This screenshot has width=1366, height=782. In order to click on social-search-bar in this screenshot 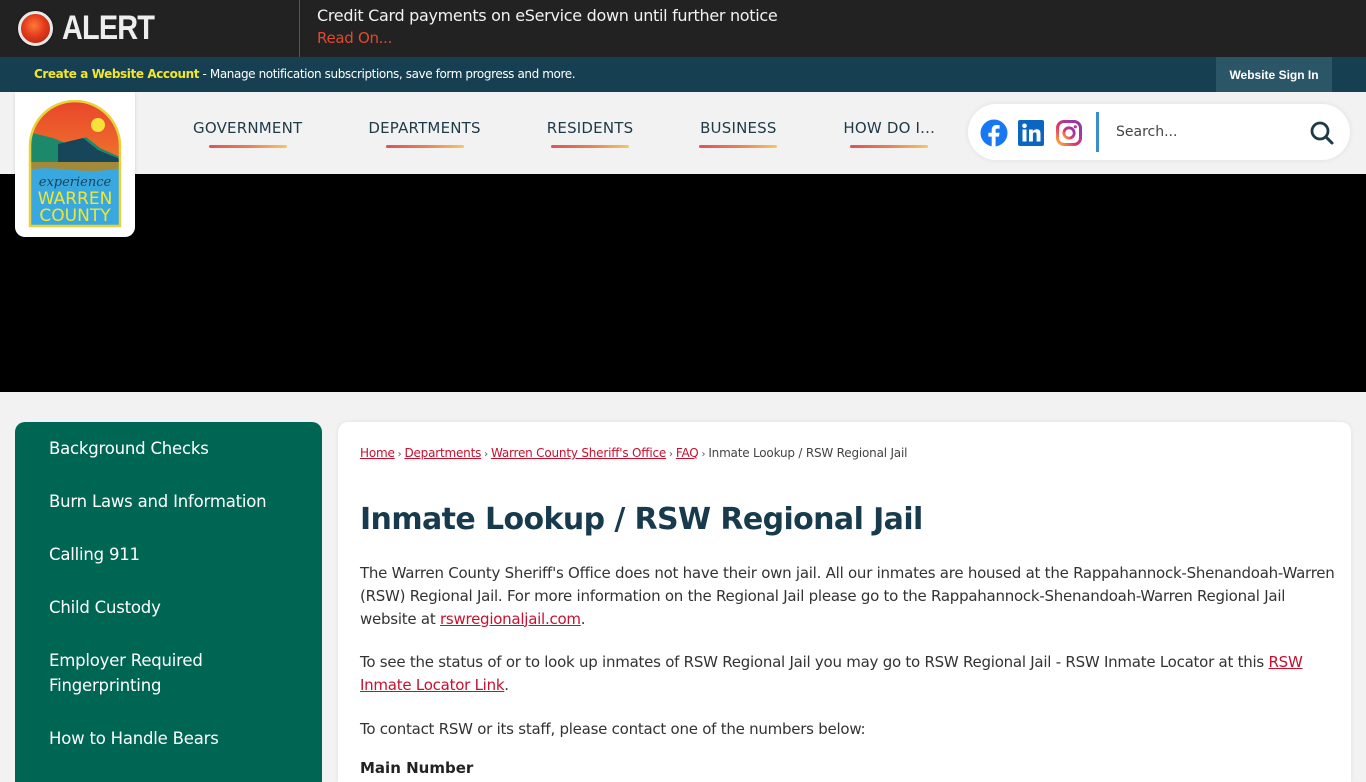, I will do `click(1159, 132)`.